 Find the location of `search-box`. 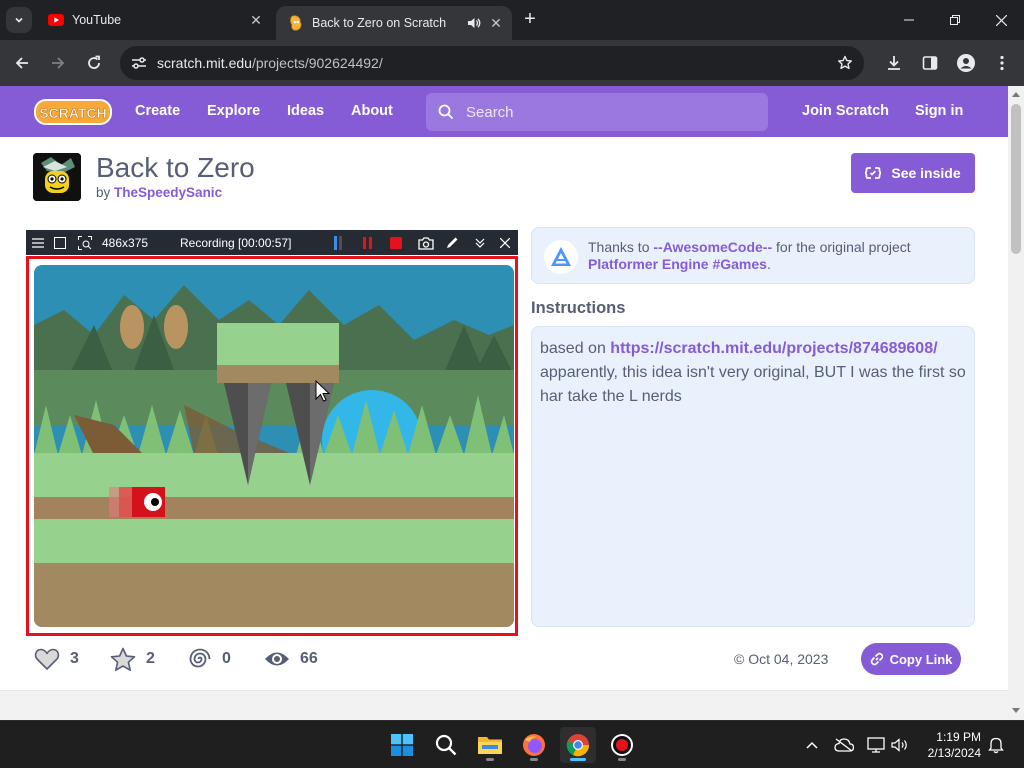

search-box is located at coordinates (597, 112).